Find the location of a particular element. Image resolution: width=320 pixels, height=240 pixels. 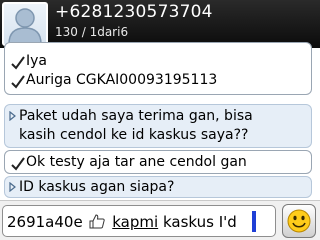

message-text: Ok testy aja tar ane cendol gan is located at coordinates (136, 162).